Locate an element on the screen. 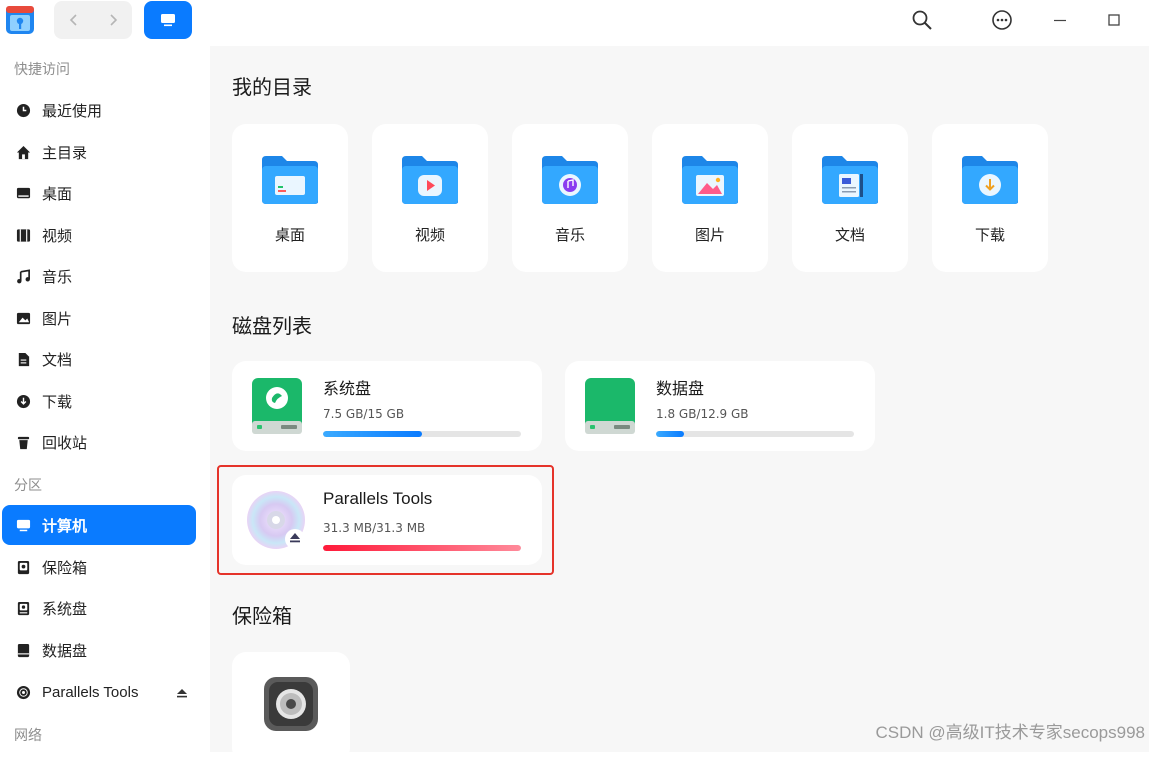 The width and height of the screenshot is (1149, 762). sidebar-item-desktop: 桌面 is located at coordinates (99, 193).